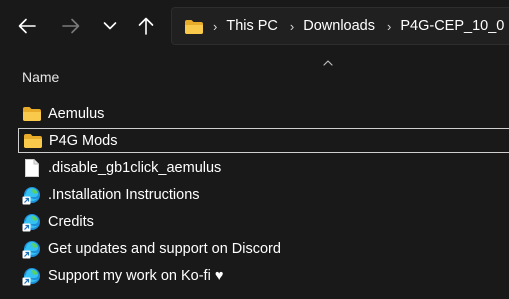 The width and height of the screenshot is (509, 299). I want to click on file-name: Get updates and support on Discord, so click(164, 248).